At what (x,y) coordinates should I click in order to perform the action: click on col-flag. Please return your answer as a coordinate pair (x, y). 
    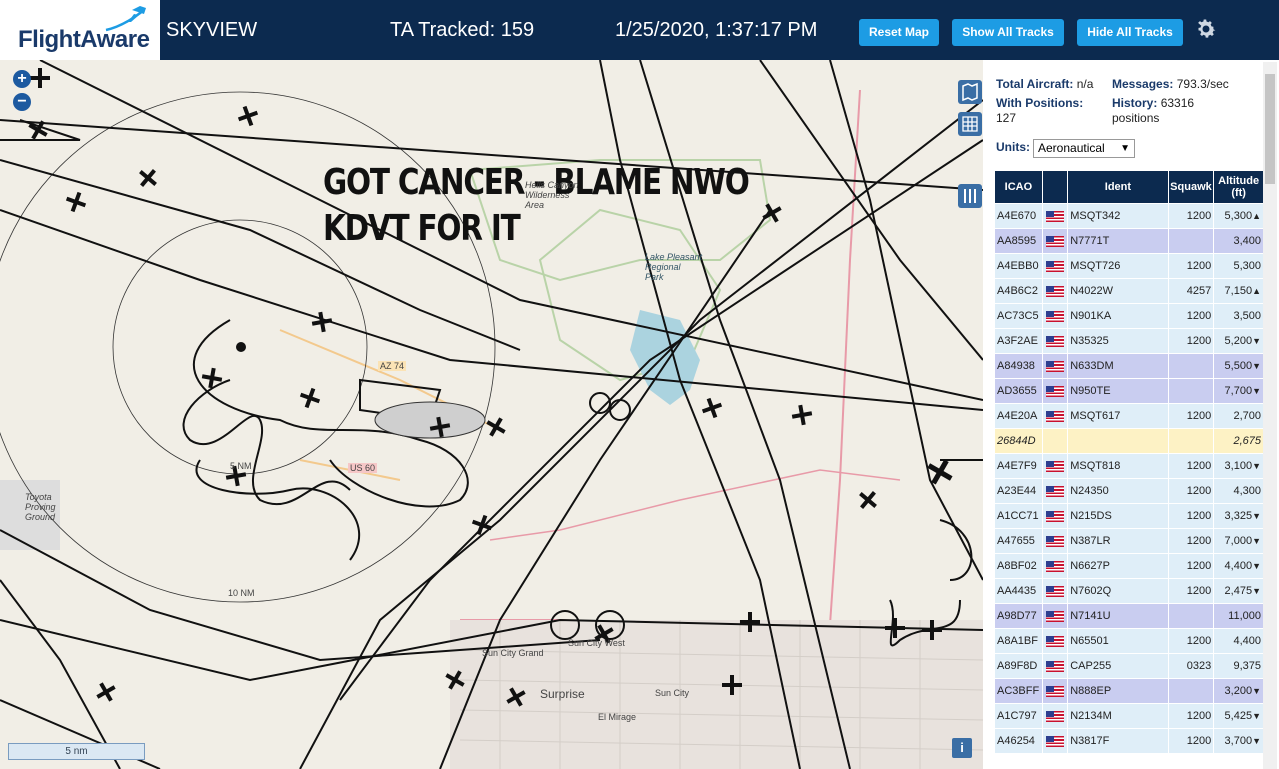
    Looking at the image, I should click on (1055, 187).